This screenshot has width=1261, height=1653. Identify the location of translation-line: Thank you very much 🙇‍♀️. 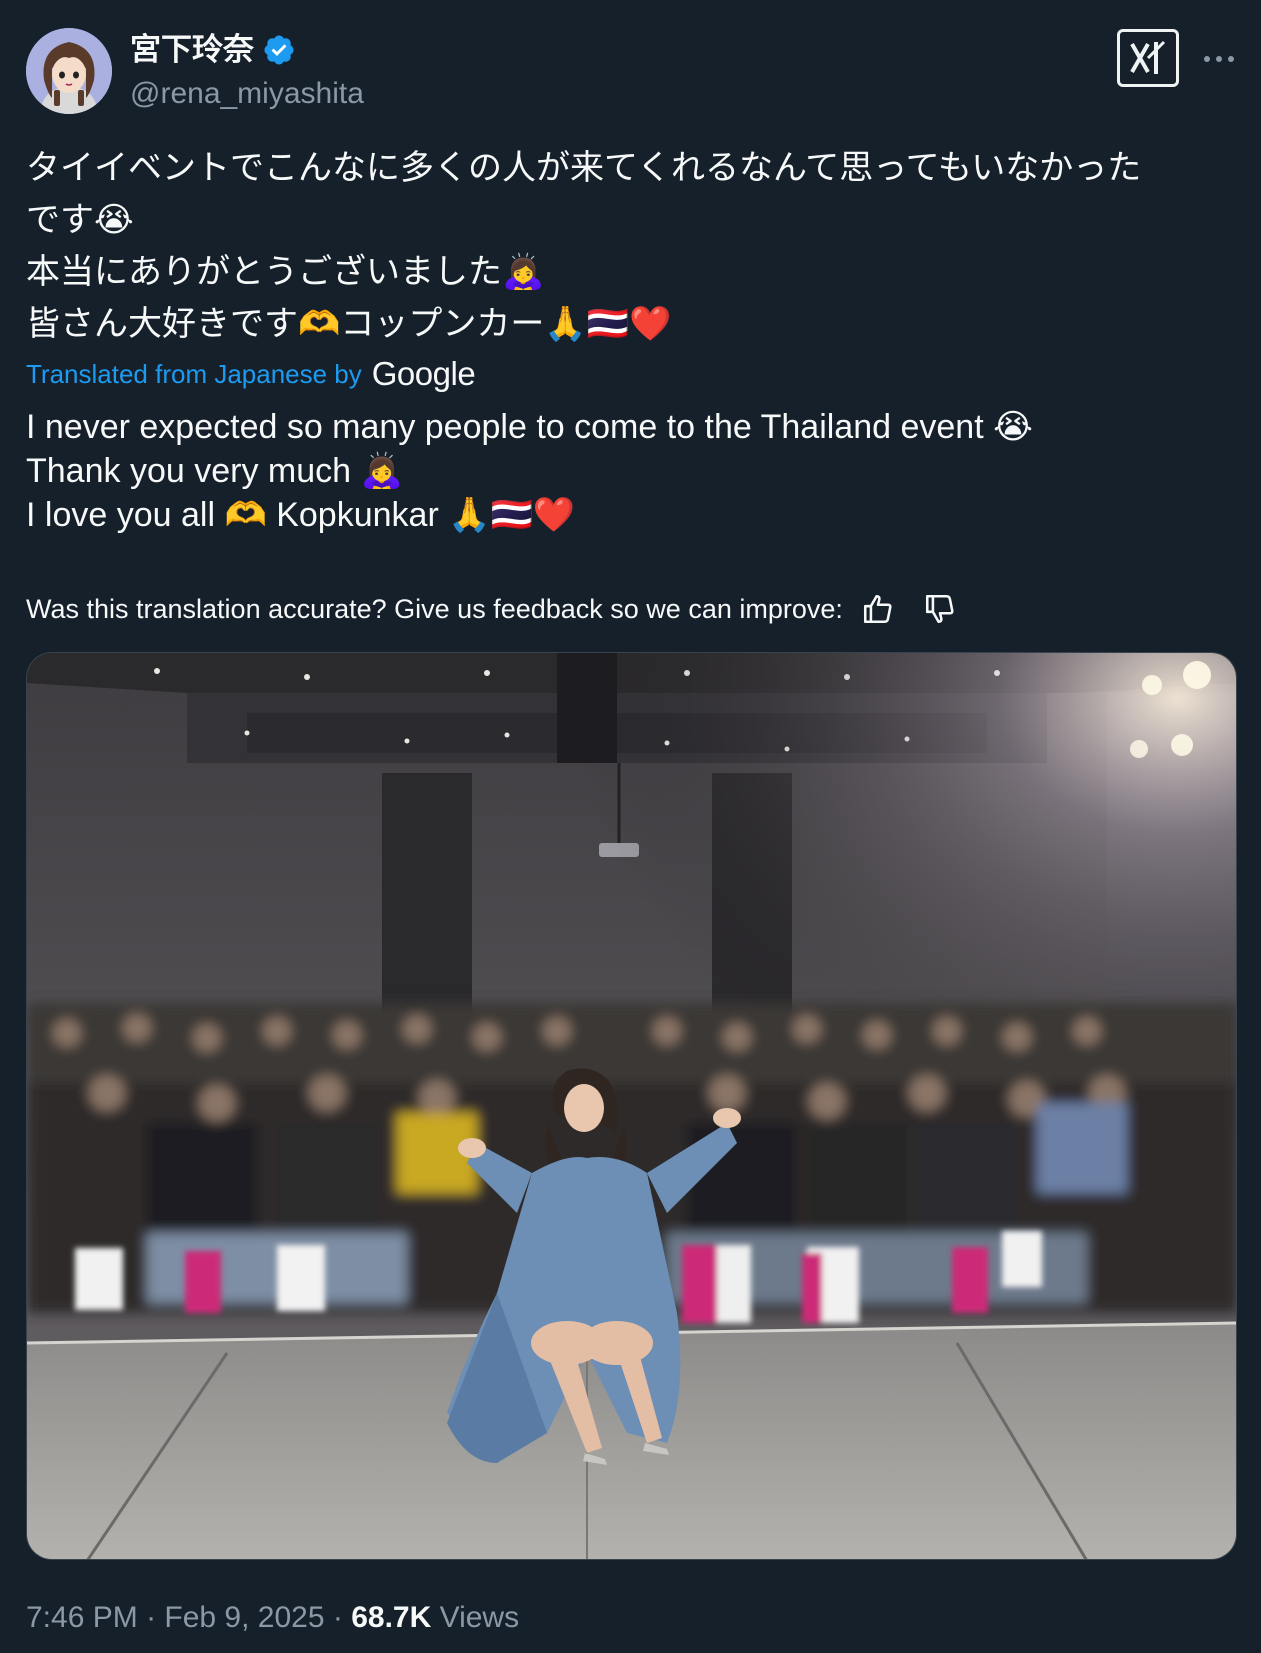
(529, 471).